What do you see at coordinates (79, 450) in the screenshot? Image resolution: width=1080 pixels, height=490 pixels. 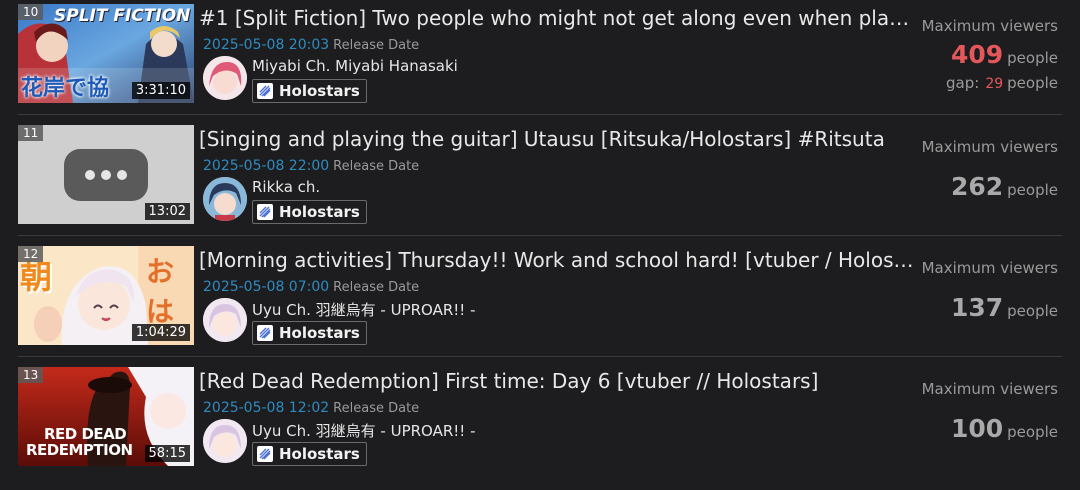 I see `thumbnail-caption-bottom: REDEMPTION` at bounding box center [79, 450].